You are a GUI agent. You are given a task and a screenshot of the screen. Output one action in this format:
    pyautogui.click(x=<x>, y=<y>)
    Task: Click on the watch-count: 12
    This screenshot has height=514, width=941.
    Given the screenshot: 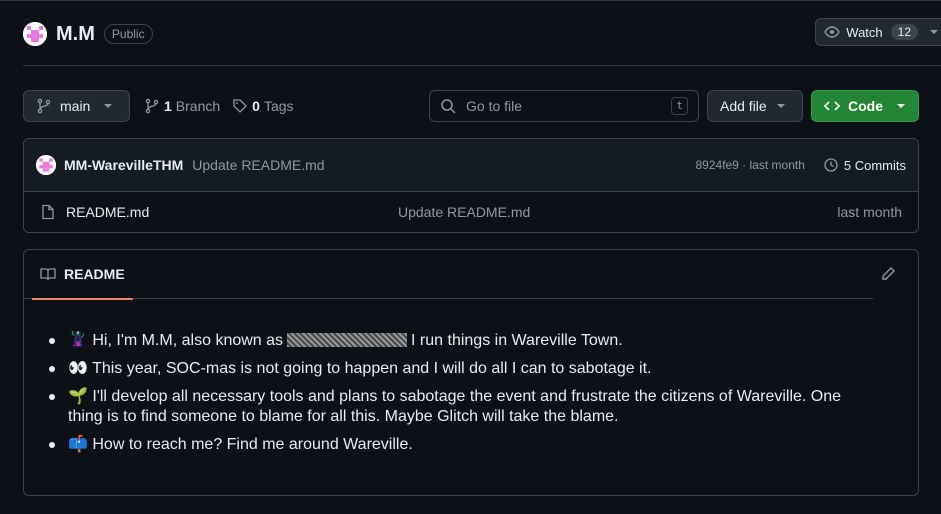 What is the action you would take?
    pyautogui.click(x=904, y=32)
    